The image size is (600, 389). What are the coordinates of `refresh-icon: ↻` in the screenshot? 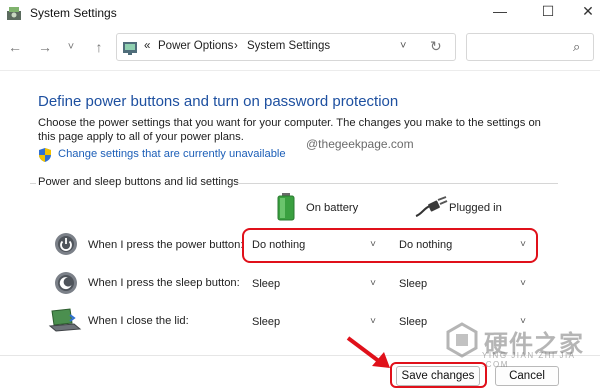 It's located at (436, 46).